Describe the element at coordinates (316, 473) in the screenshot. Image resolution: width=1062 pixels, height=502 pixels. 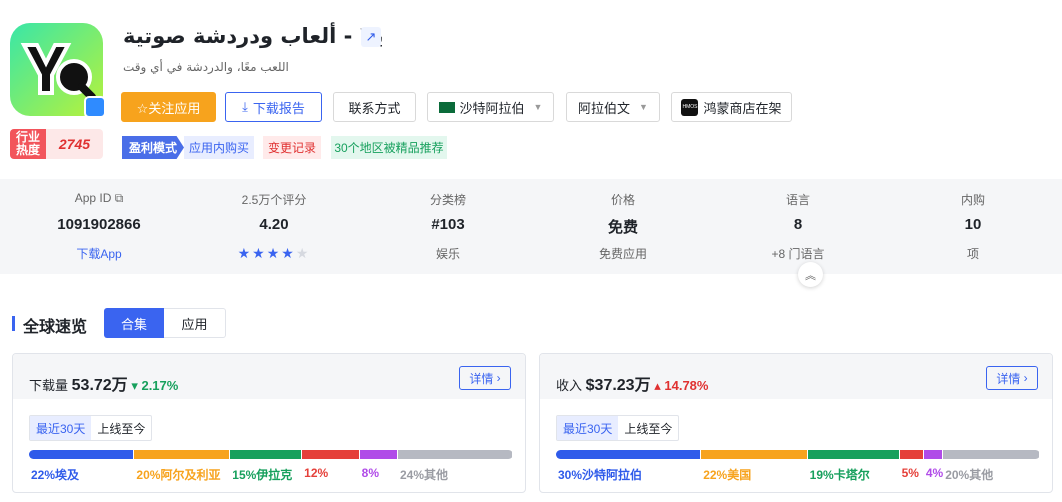
I see `share-label: 12%` at that location.